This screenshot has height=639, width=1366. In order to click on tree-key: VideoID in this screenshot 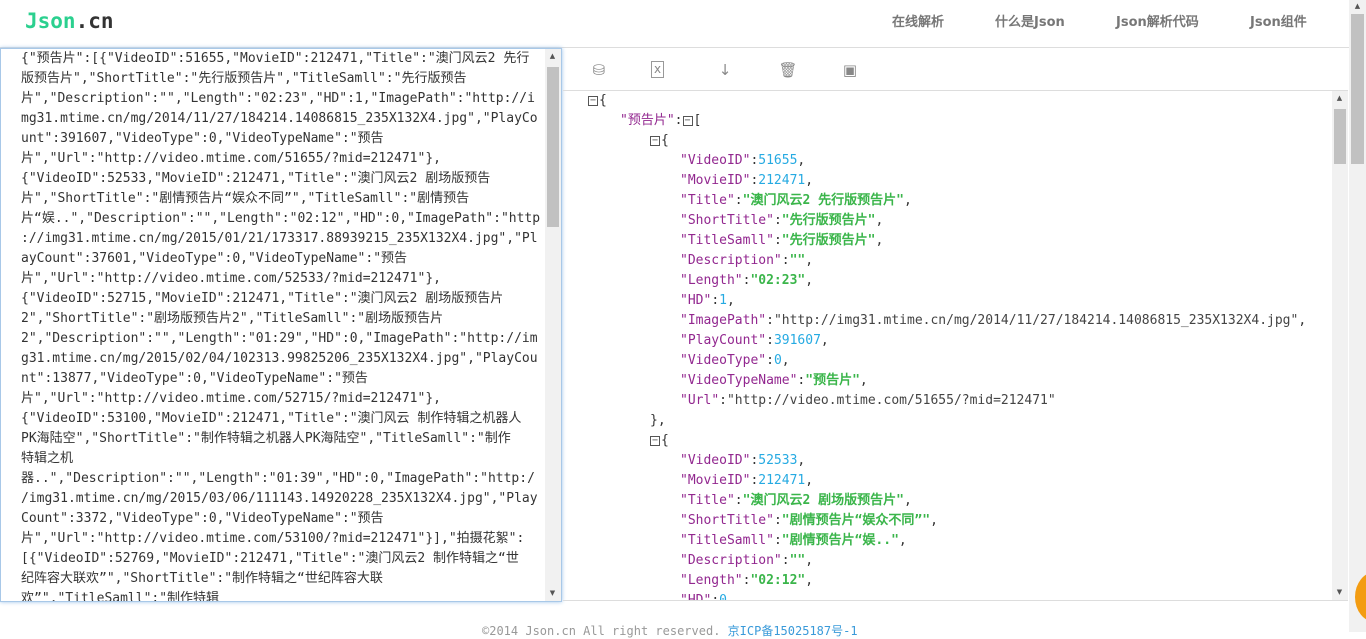, I will do `click(715, 160)`.